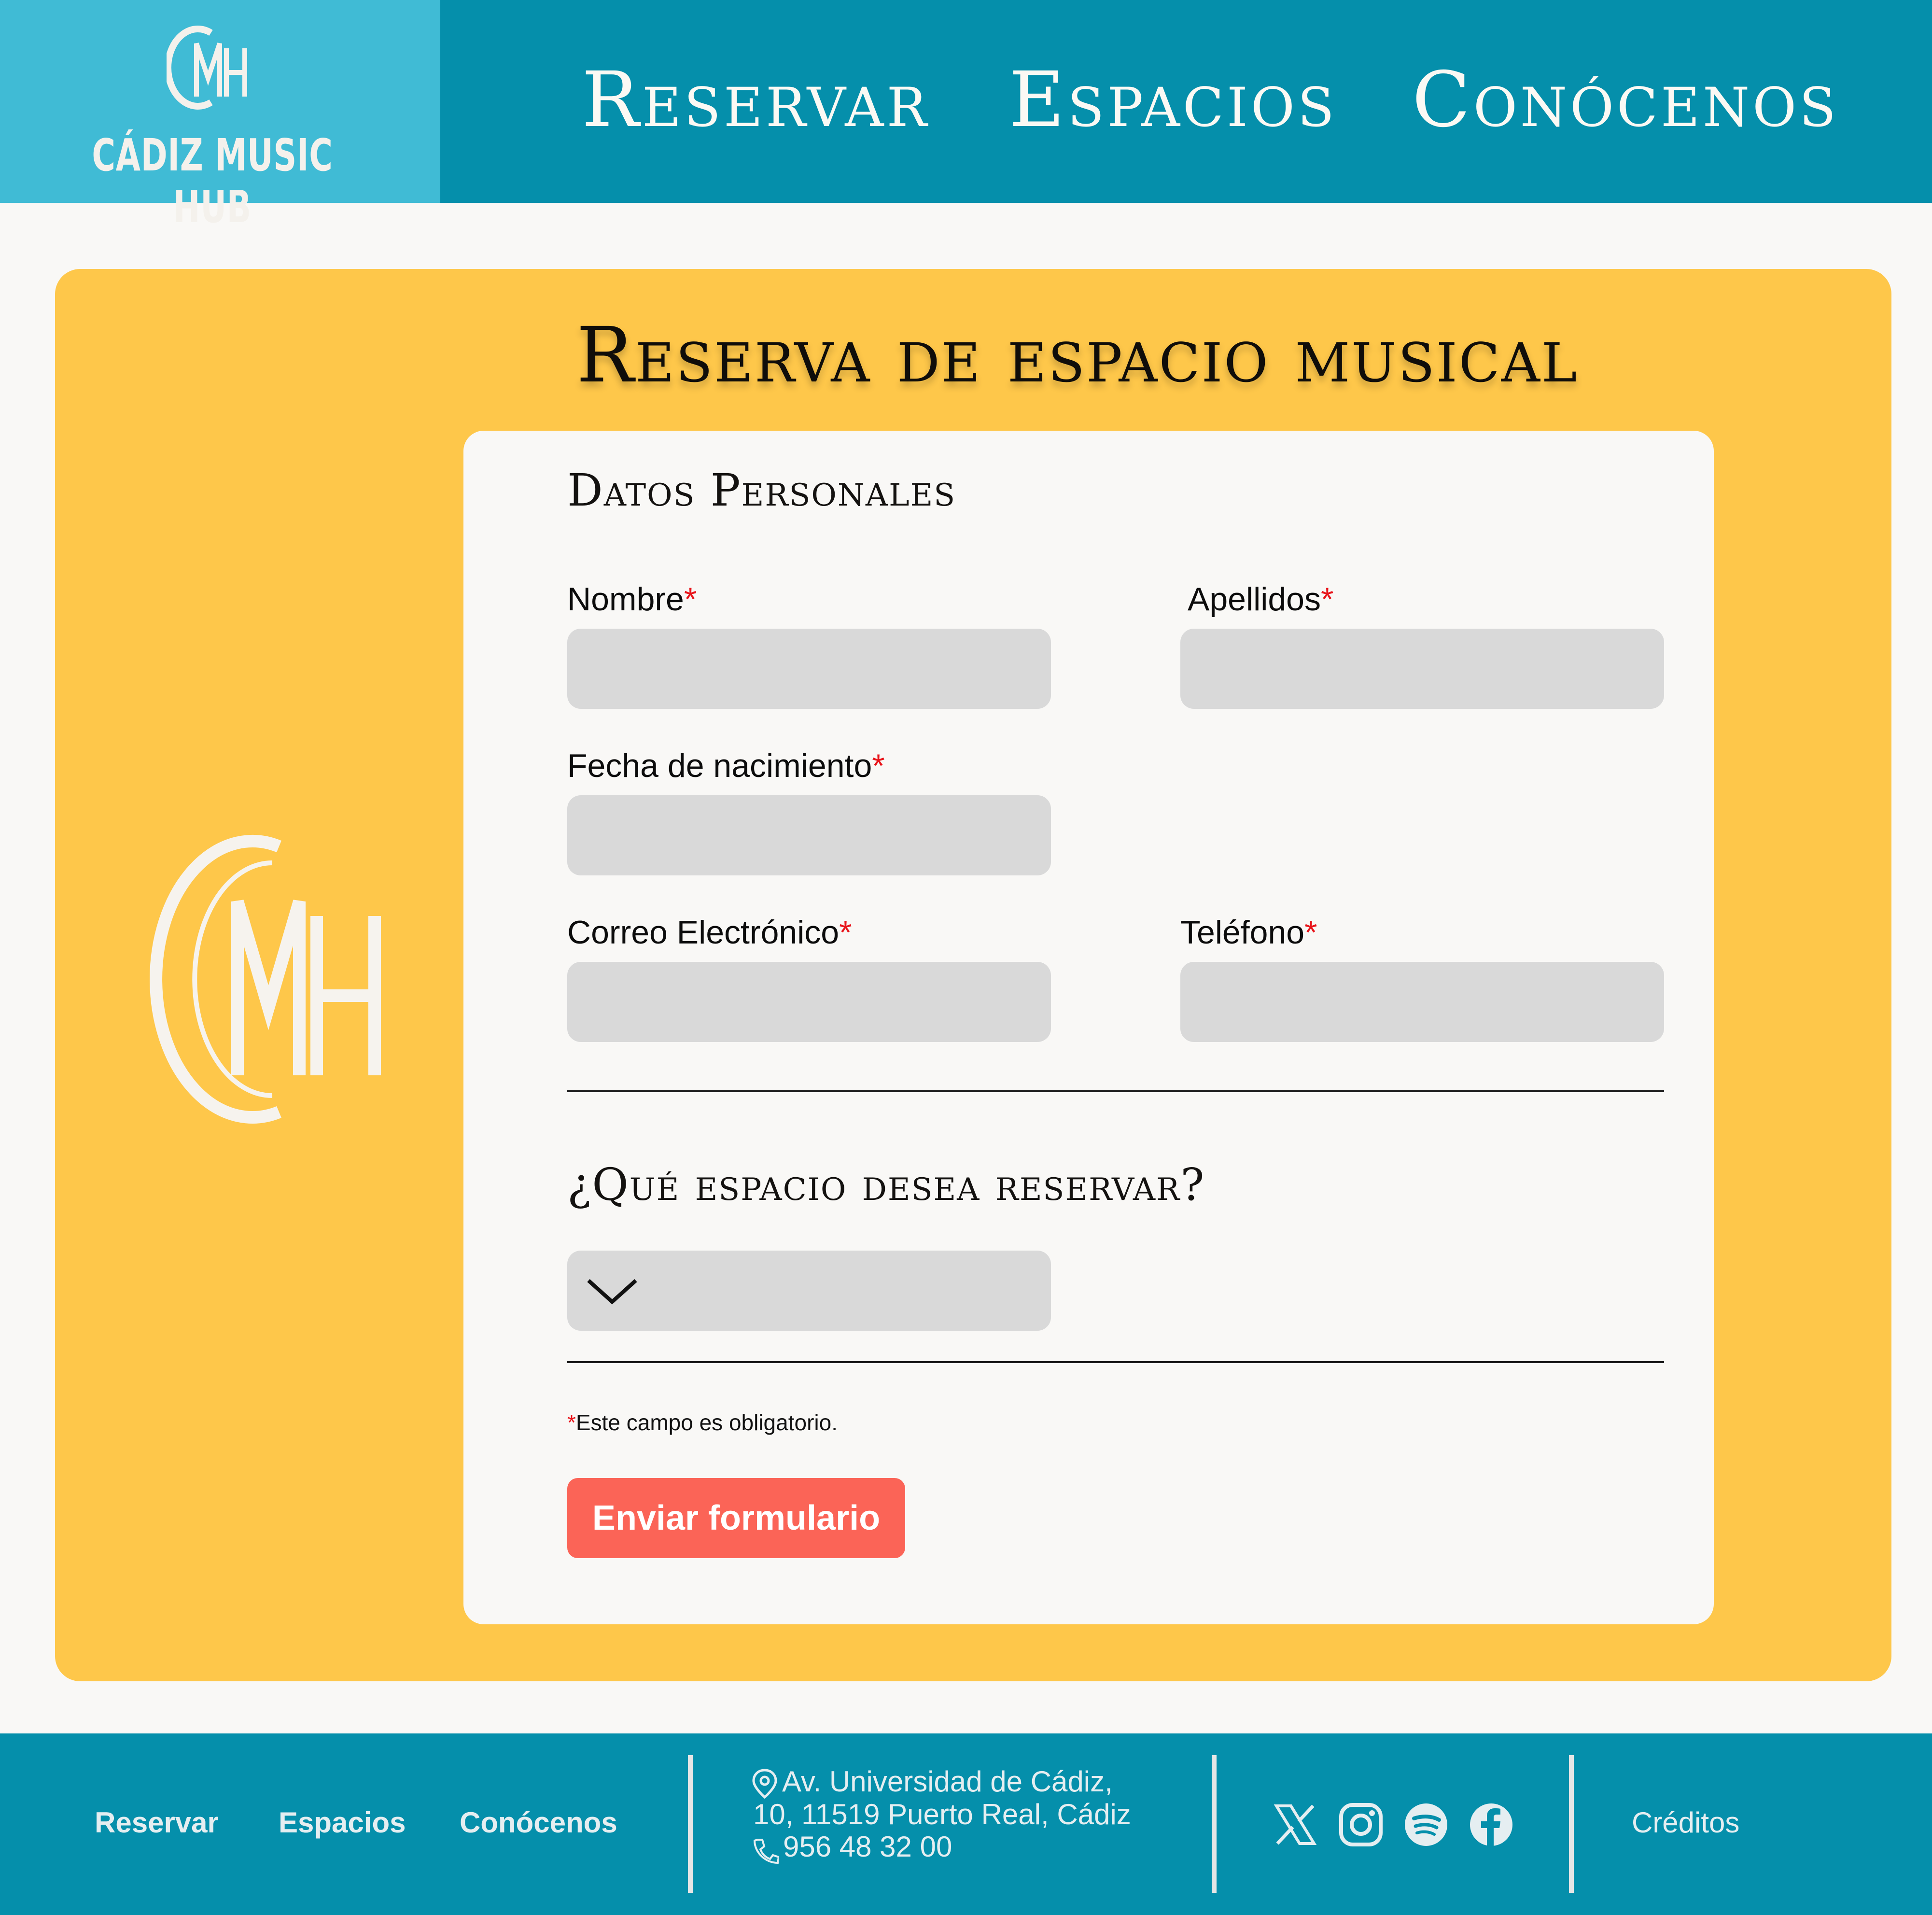  What do you see at coordinates (762, 490) in the screenshot?
I see `personal-data-heading: Datos Personales` at bounding box center [762, 490].